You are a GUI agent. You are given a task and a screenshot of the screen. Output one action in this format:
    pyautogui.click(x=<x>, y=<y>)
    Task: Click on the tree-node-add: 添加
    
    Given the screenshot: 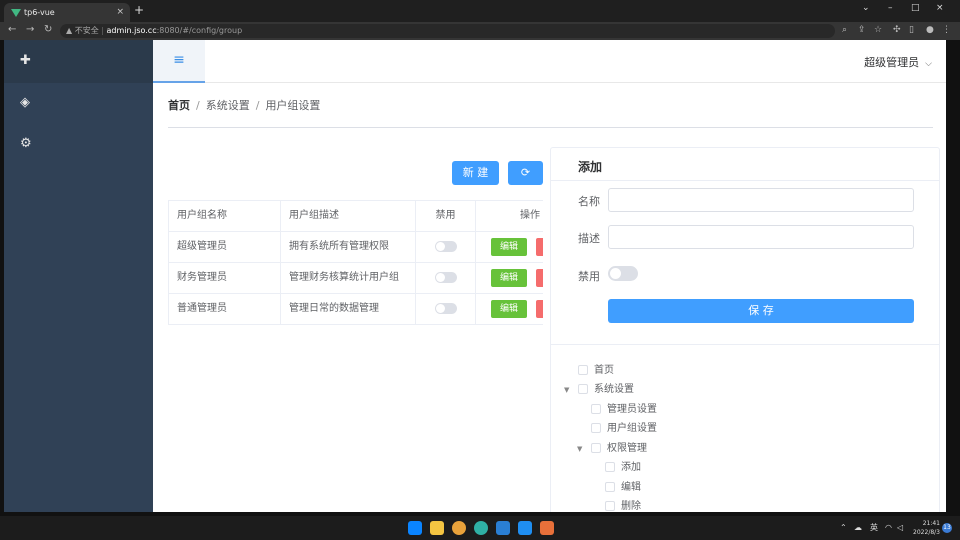 What is the action you would take?
    pyautogui.click(x=623, y=468)
    